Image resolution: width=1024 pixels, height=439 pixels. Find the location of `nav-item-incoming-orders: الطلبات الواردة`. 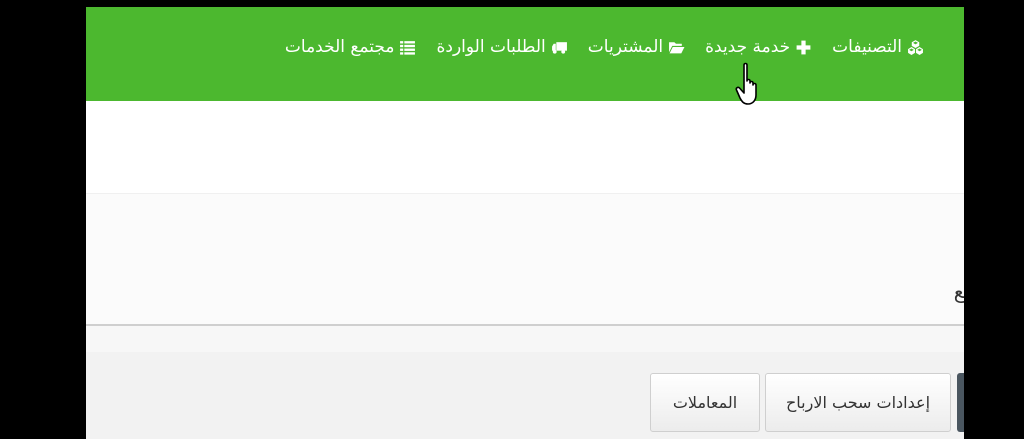

nav-item-incoming-orders: الطلبات الواردة is located at coordinates (501, 47).